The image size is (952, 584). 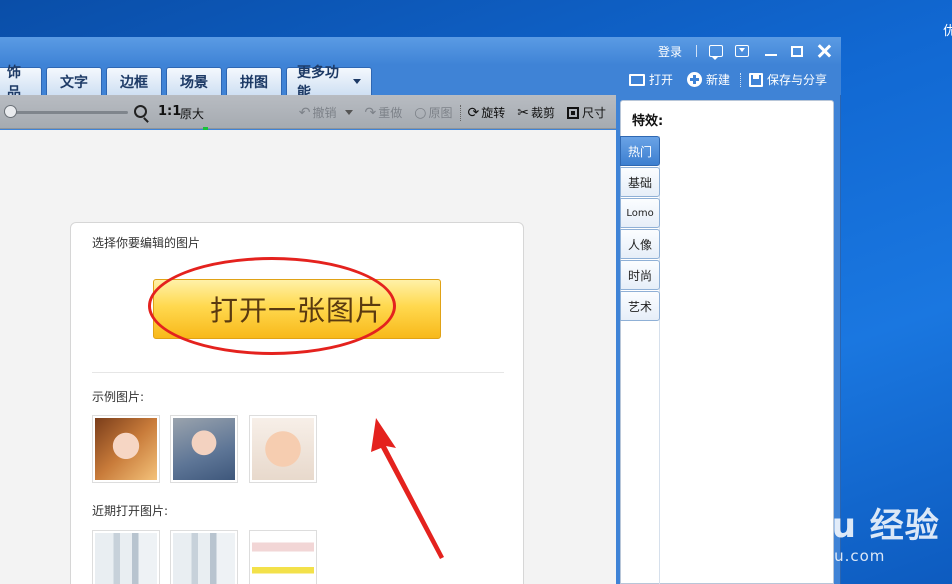 I want to click on ratio-1to1-button: 1:1, so click(x=169, y=111).